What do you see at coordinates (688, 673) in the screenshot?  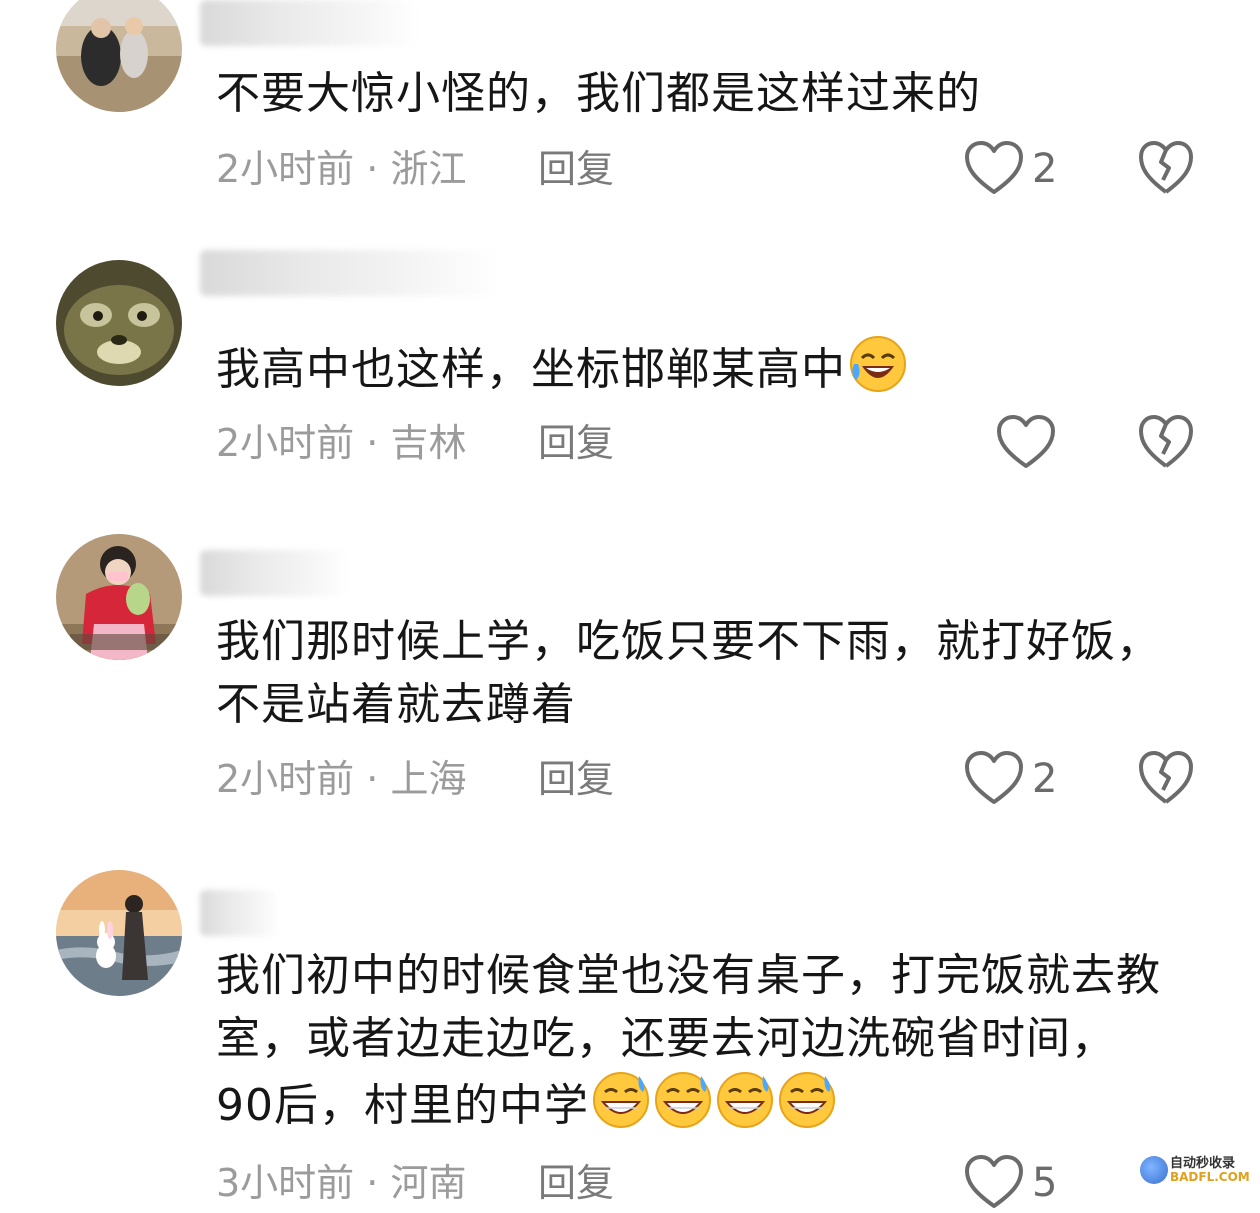 I see `comment-text: 我们那时候上学，吃饭只要不下雨，就打好饭， 不是站着就去蹲着` at bounding box center [688, 673].